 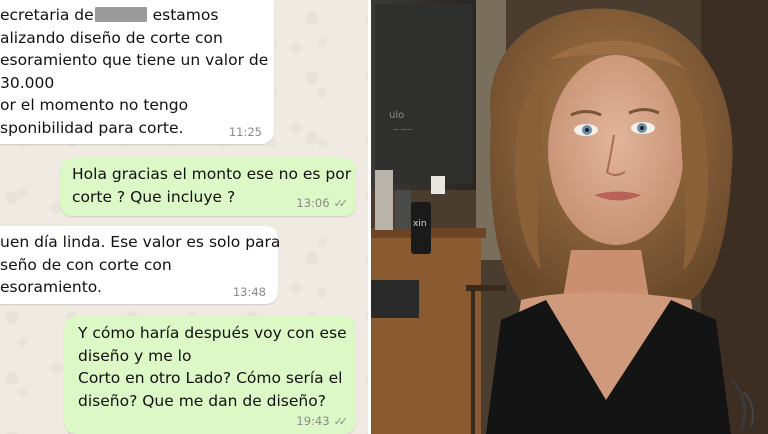 What do you see at coordinates (94, 105) in the screenshot?
I see `message-line: or el momento no tengo` at bounding box center [94, 105].